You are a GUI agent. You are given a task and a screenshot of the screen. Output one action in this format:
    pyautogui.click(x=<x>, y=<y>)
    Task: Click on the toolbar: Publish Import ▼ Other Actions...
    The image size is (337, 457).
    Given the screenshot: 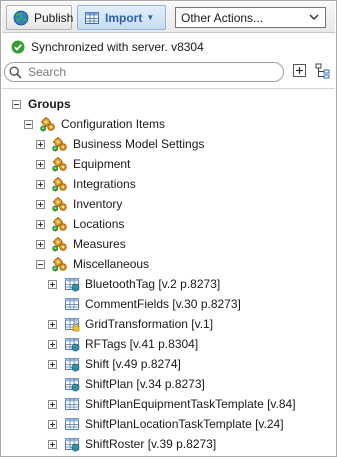 What is the action you would take?
    pyautogui.click(x=168, y=17)
    